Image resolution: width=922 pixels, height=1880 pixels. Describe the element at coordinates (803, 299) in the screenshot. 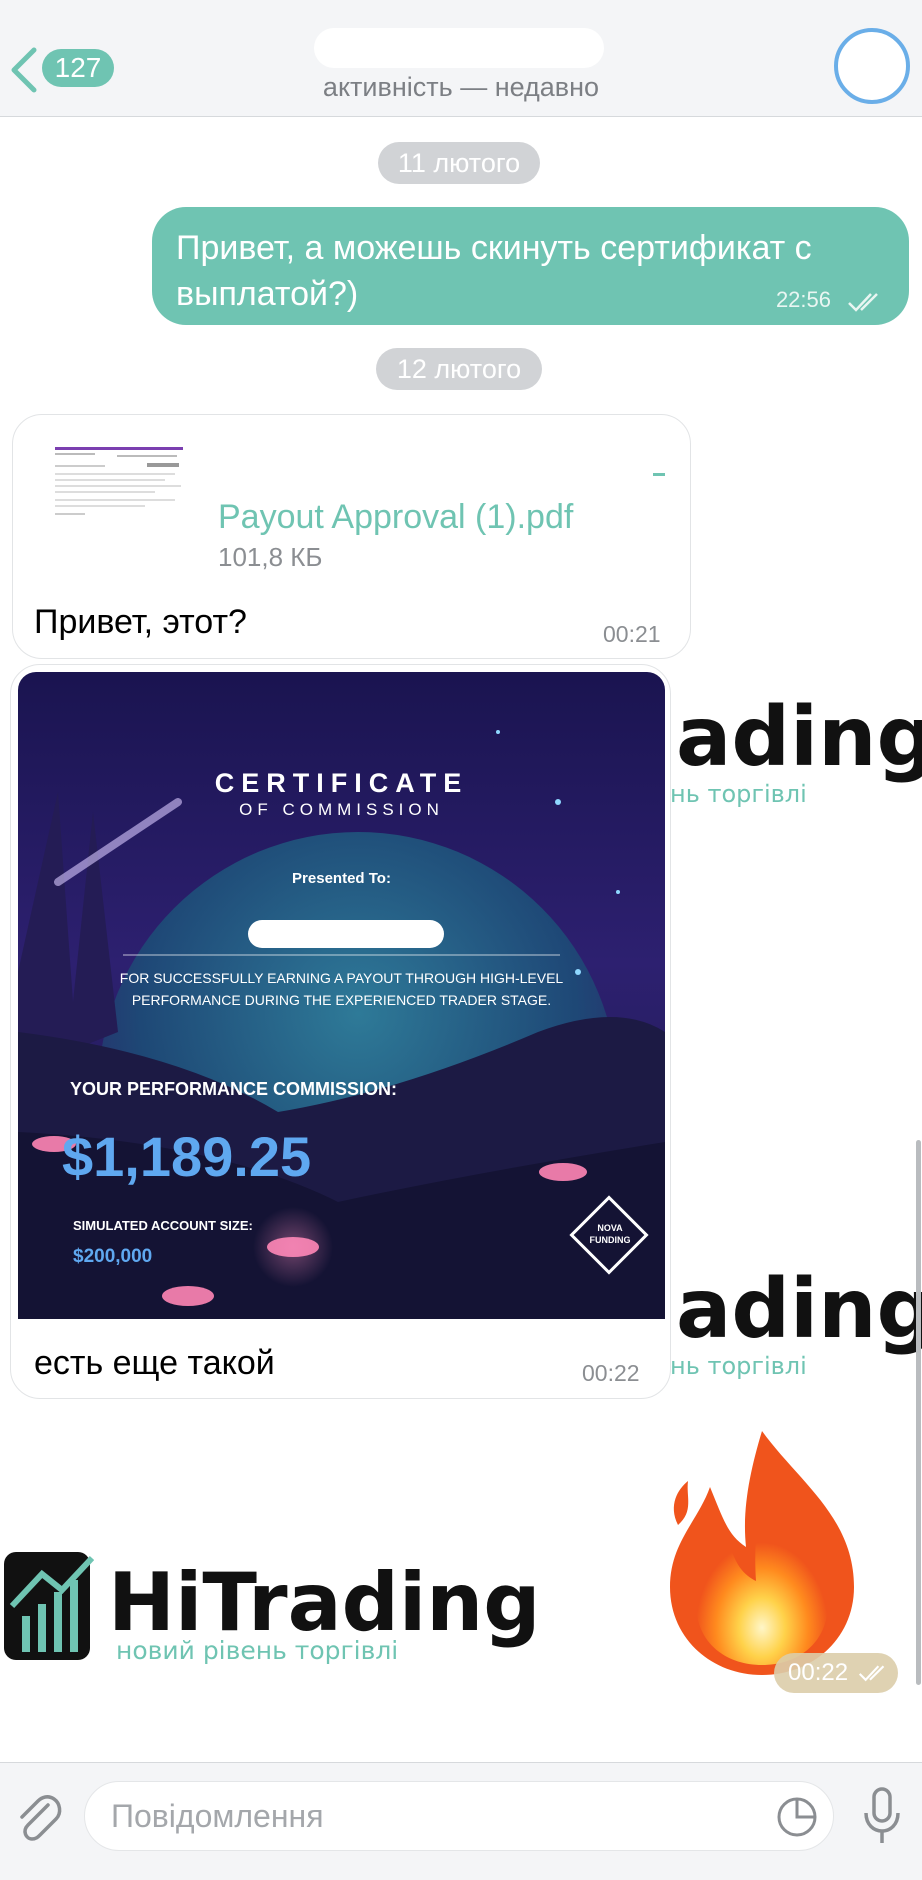

I see `message-time: 22:56` at that location.